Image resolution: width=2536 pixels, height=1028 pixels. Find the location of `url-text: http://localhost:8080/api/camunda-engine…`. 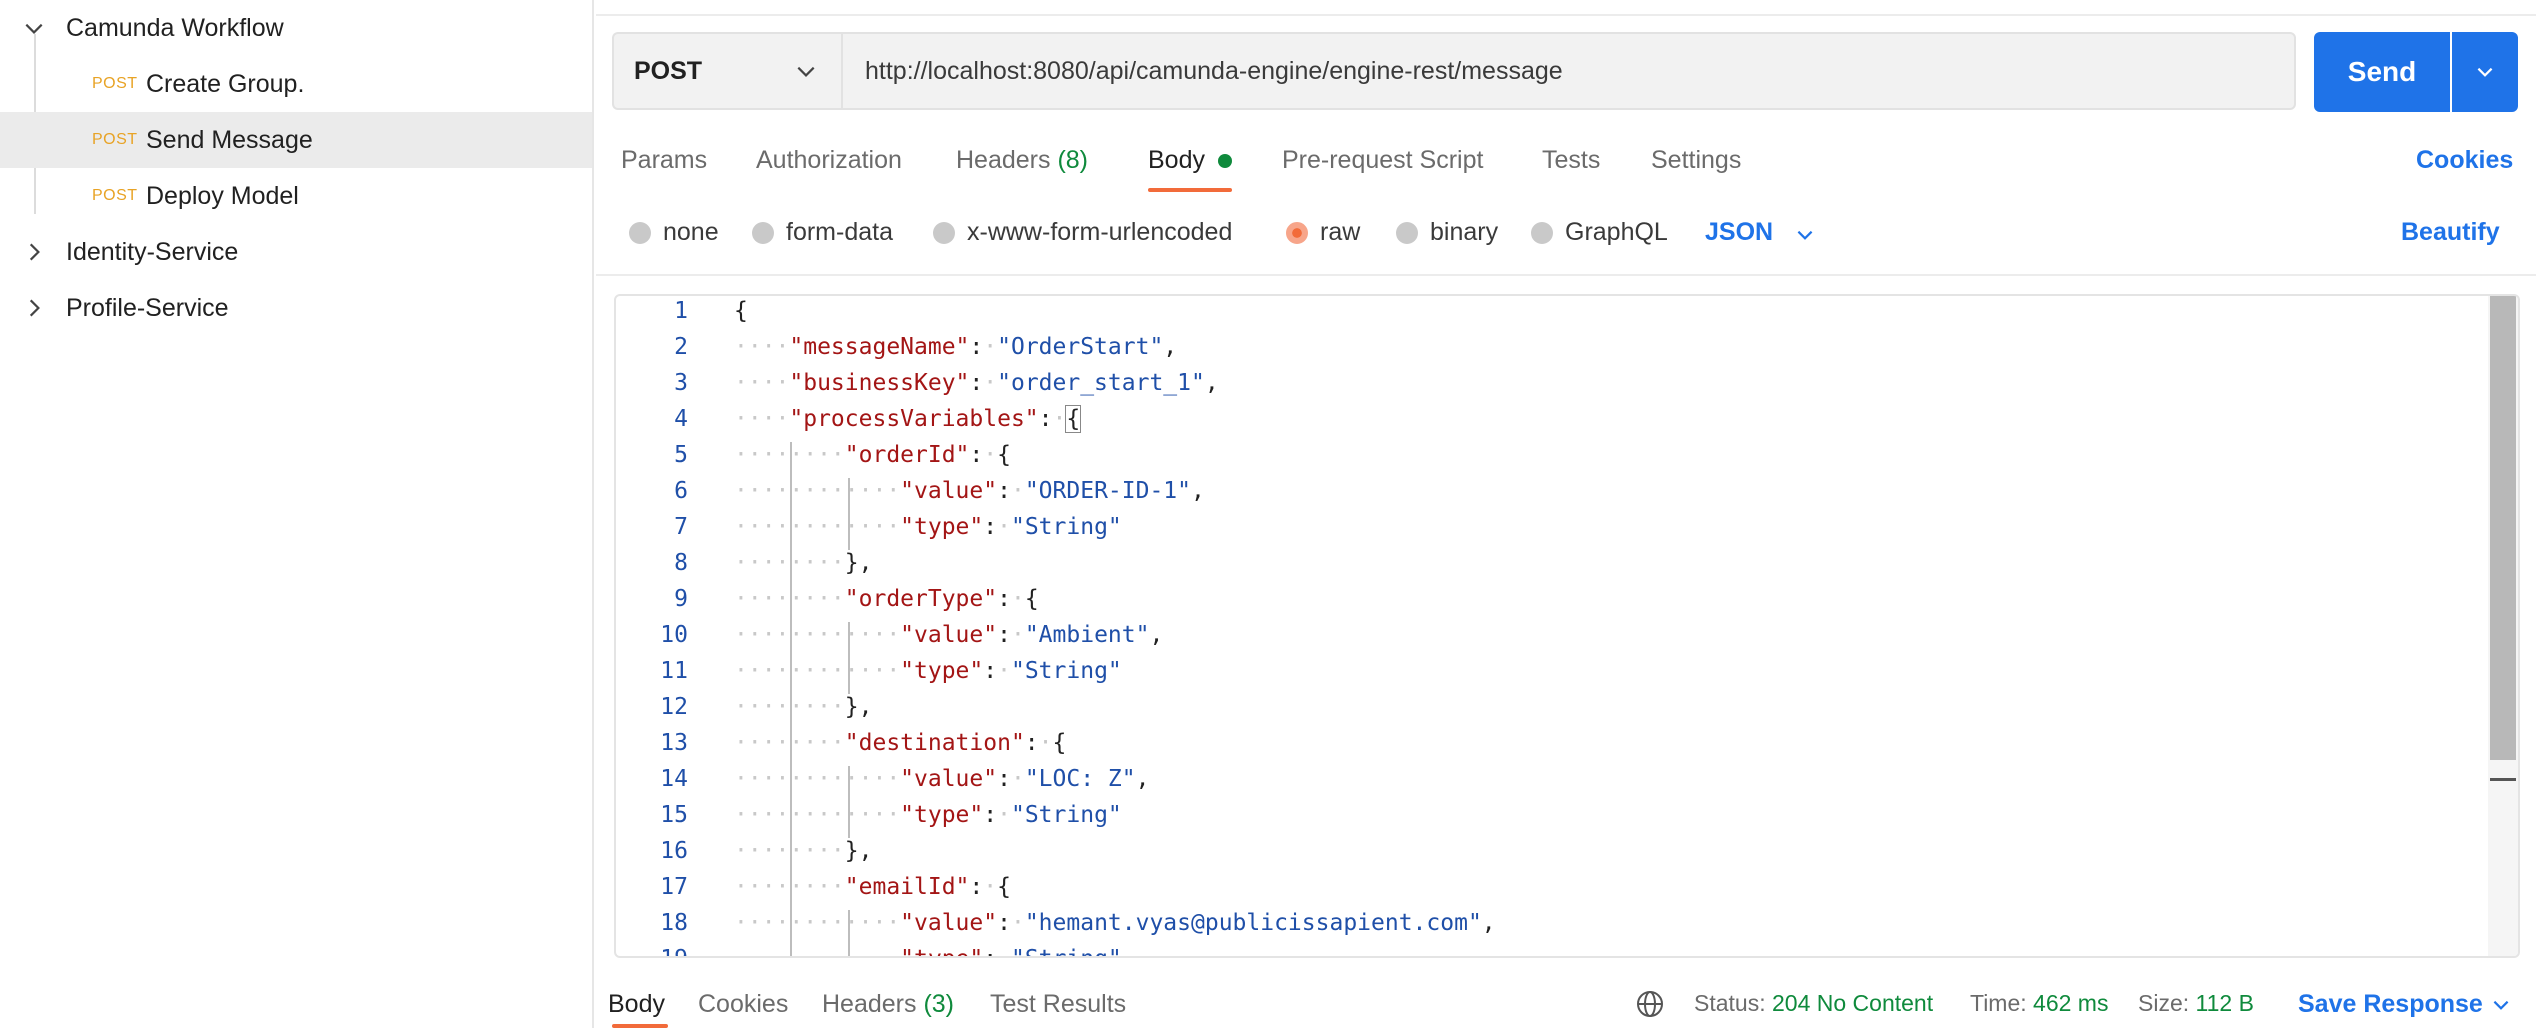

url-text: http://localhost:8080/api/camunda-engine… is located at coordinates (1214, 70).